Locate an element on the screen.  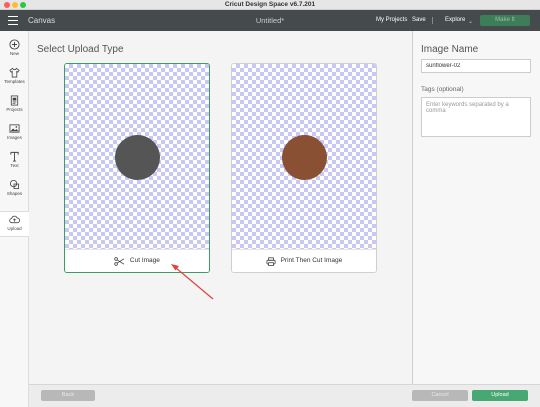
footer-bar: Back Cancel Upload is located at coordinates (284, 395).